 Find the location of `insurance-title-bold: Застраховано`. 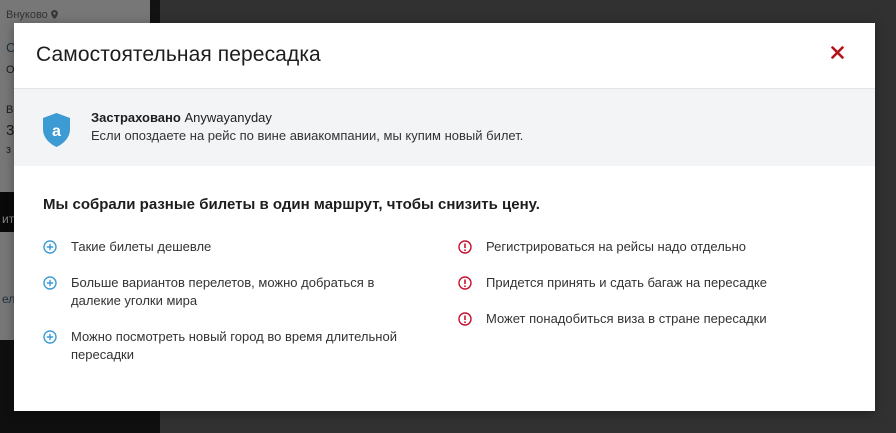

insurance-title-bold: Застраховано is located at coordinates (136, 117).